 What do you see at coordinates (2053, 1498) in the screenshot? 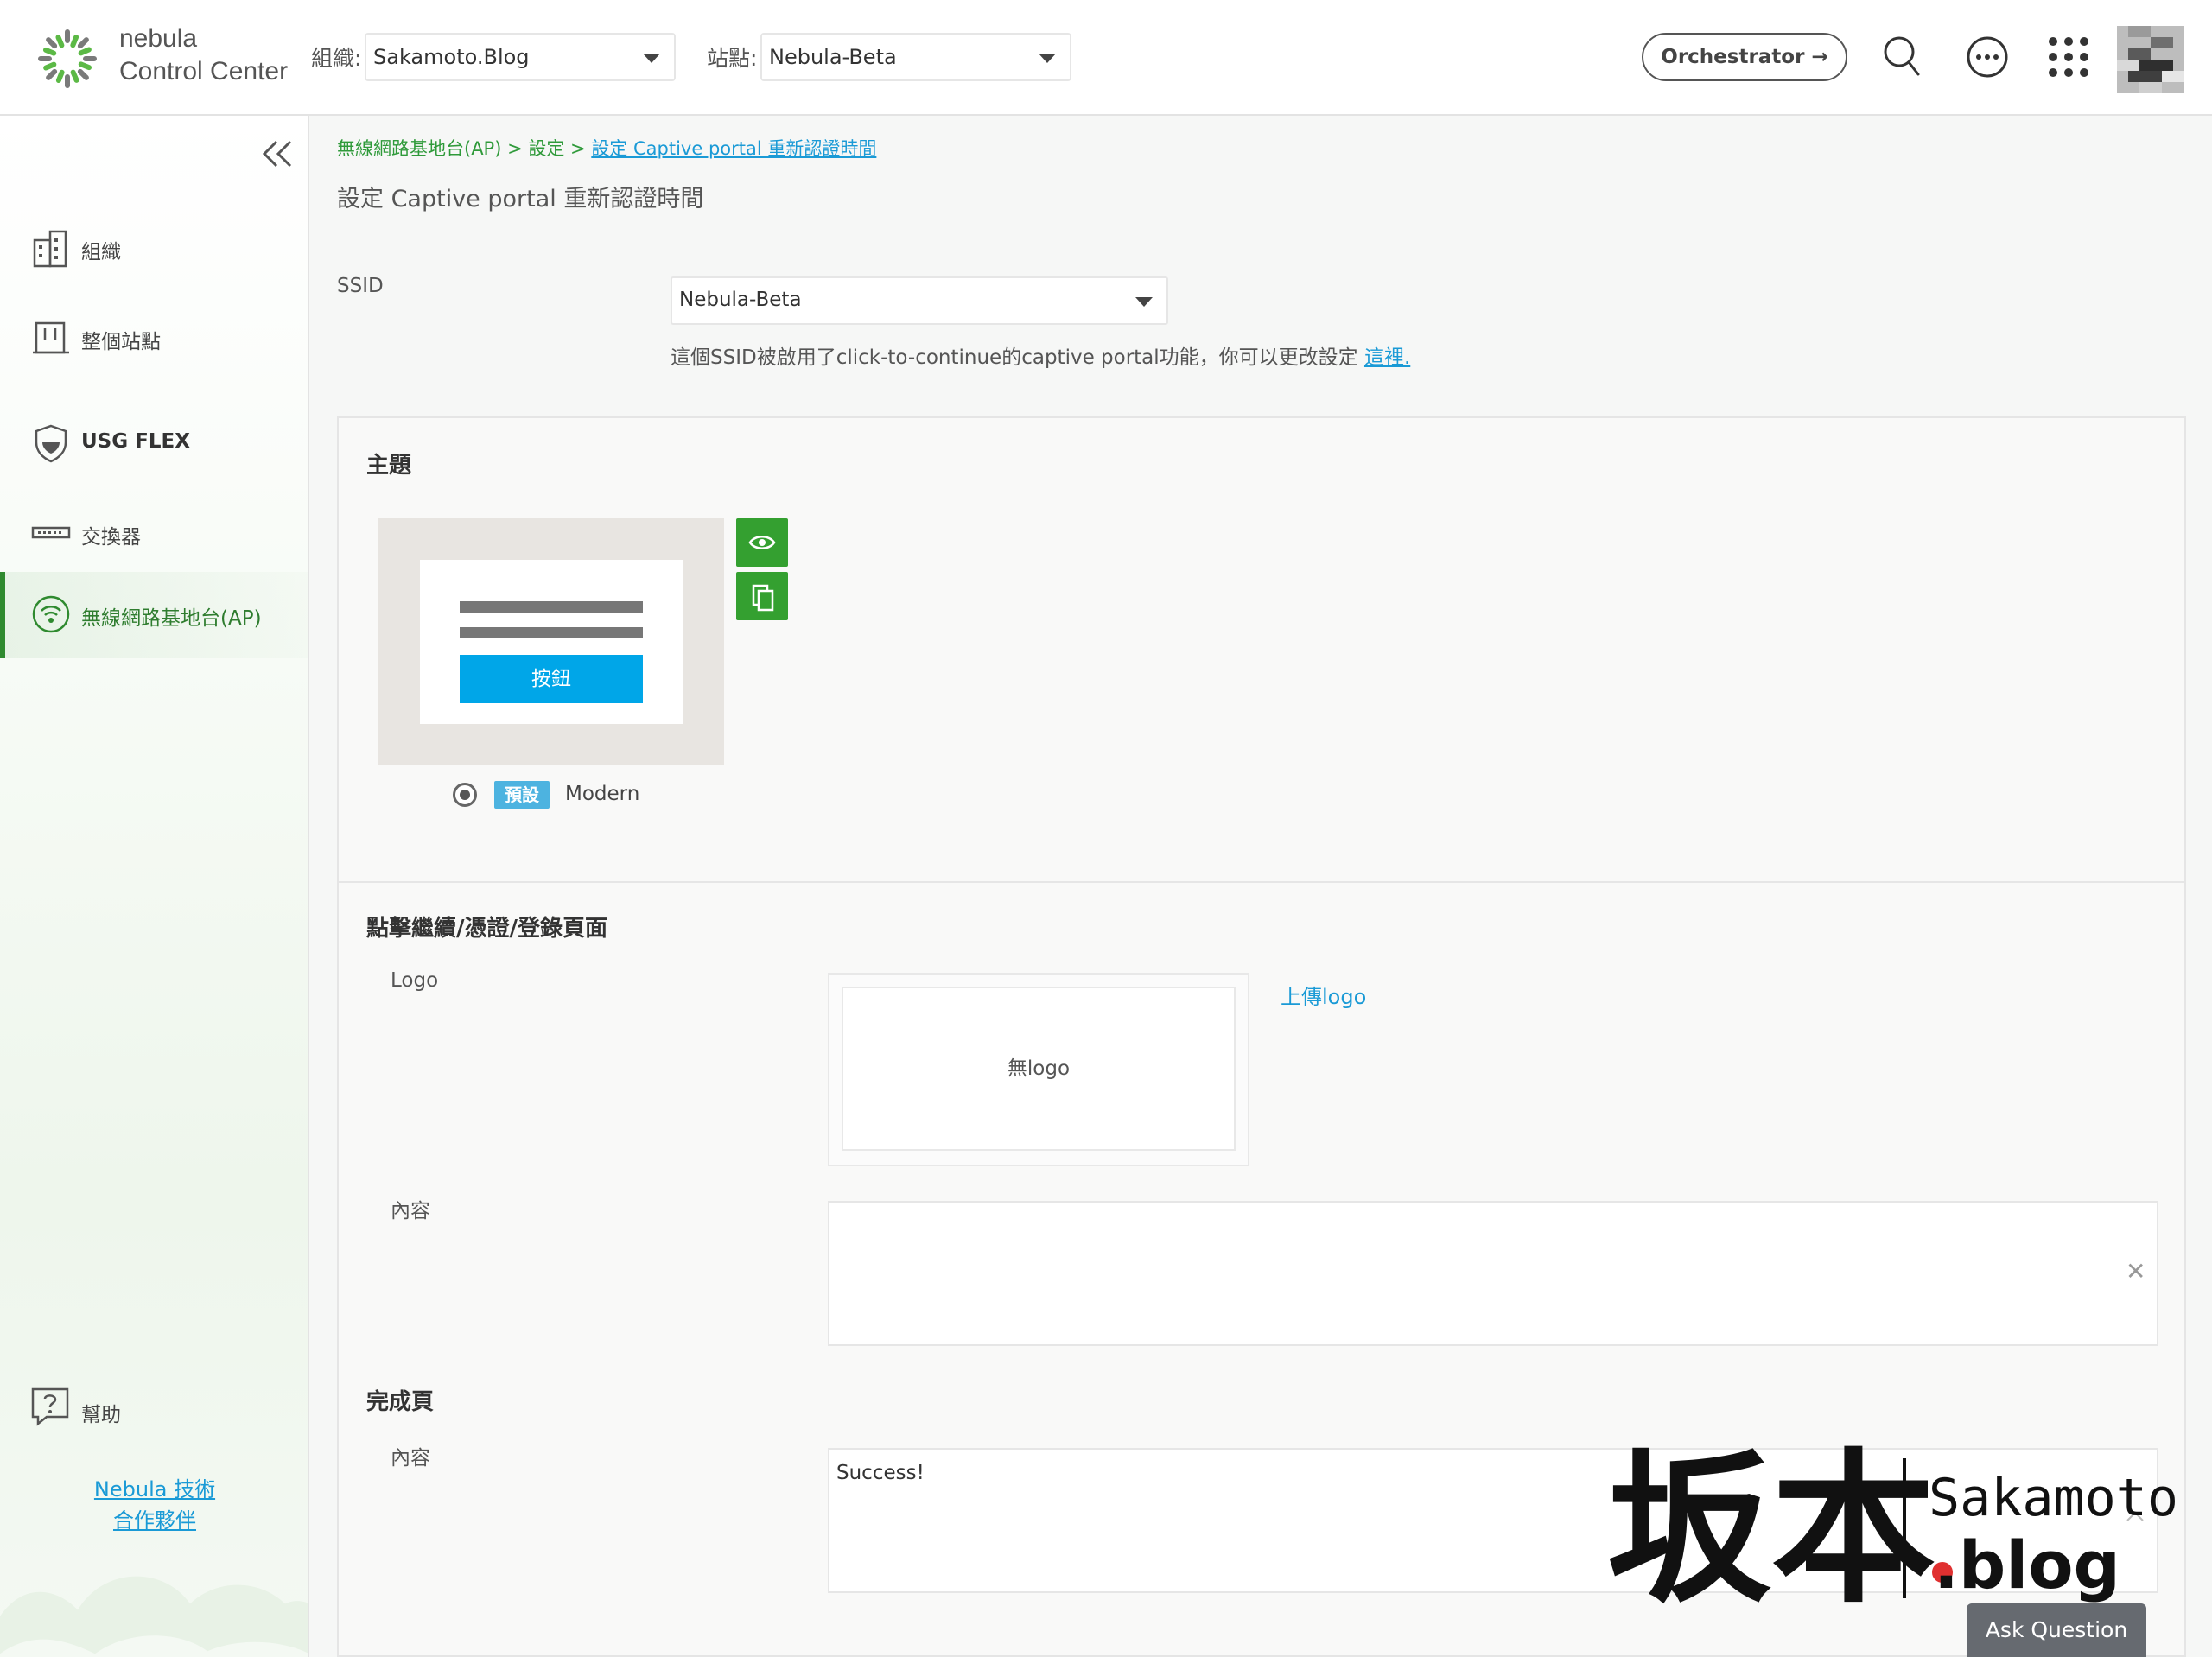
I see `watermark-name: Sakamoto` at bounding box center [2053, 1498].